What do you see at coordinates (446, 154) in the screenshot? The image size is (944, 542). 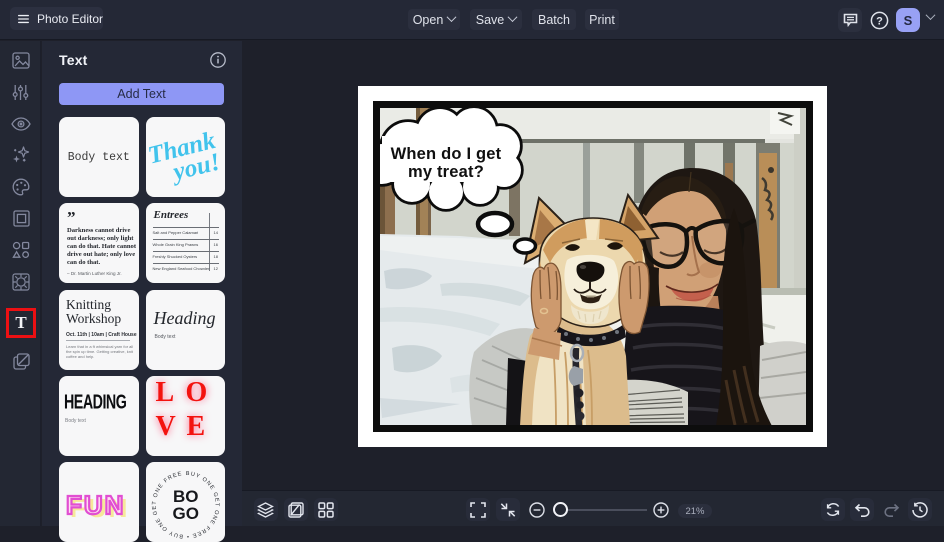 I see `svg-text: When do I get` at bounding box center [446, 154].